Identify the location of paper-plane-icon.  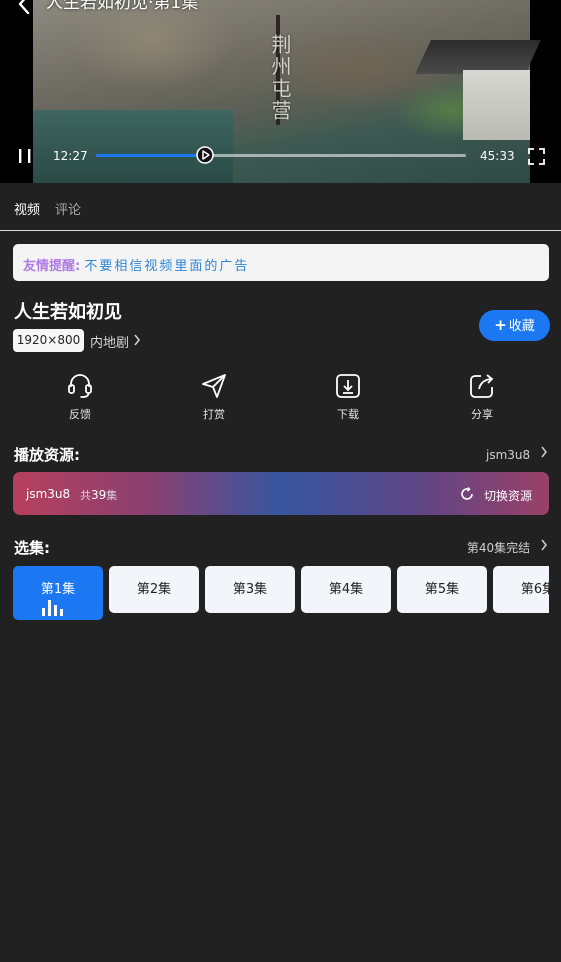
(214, 386).